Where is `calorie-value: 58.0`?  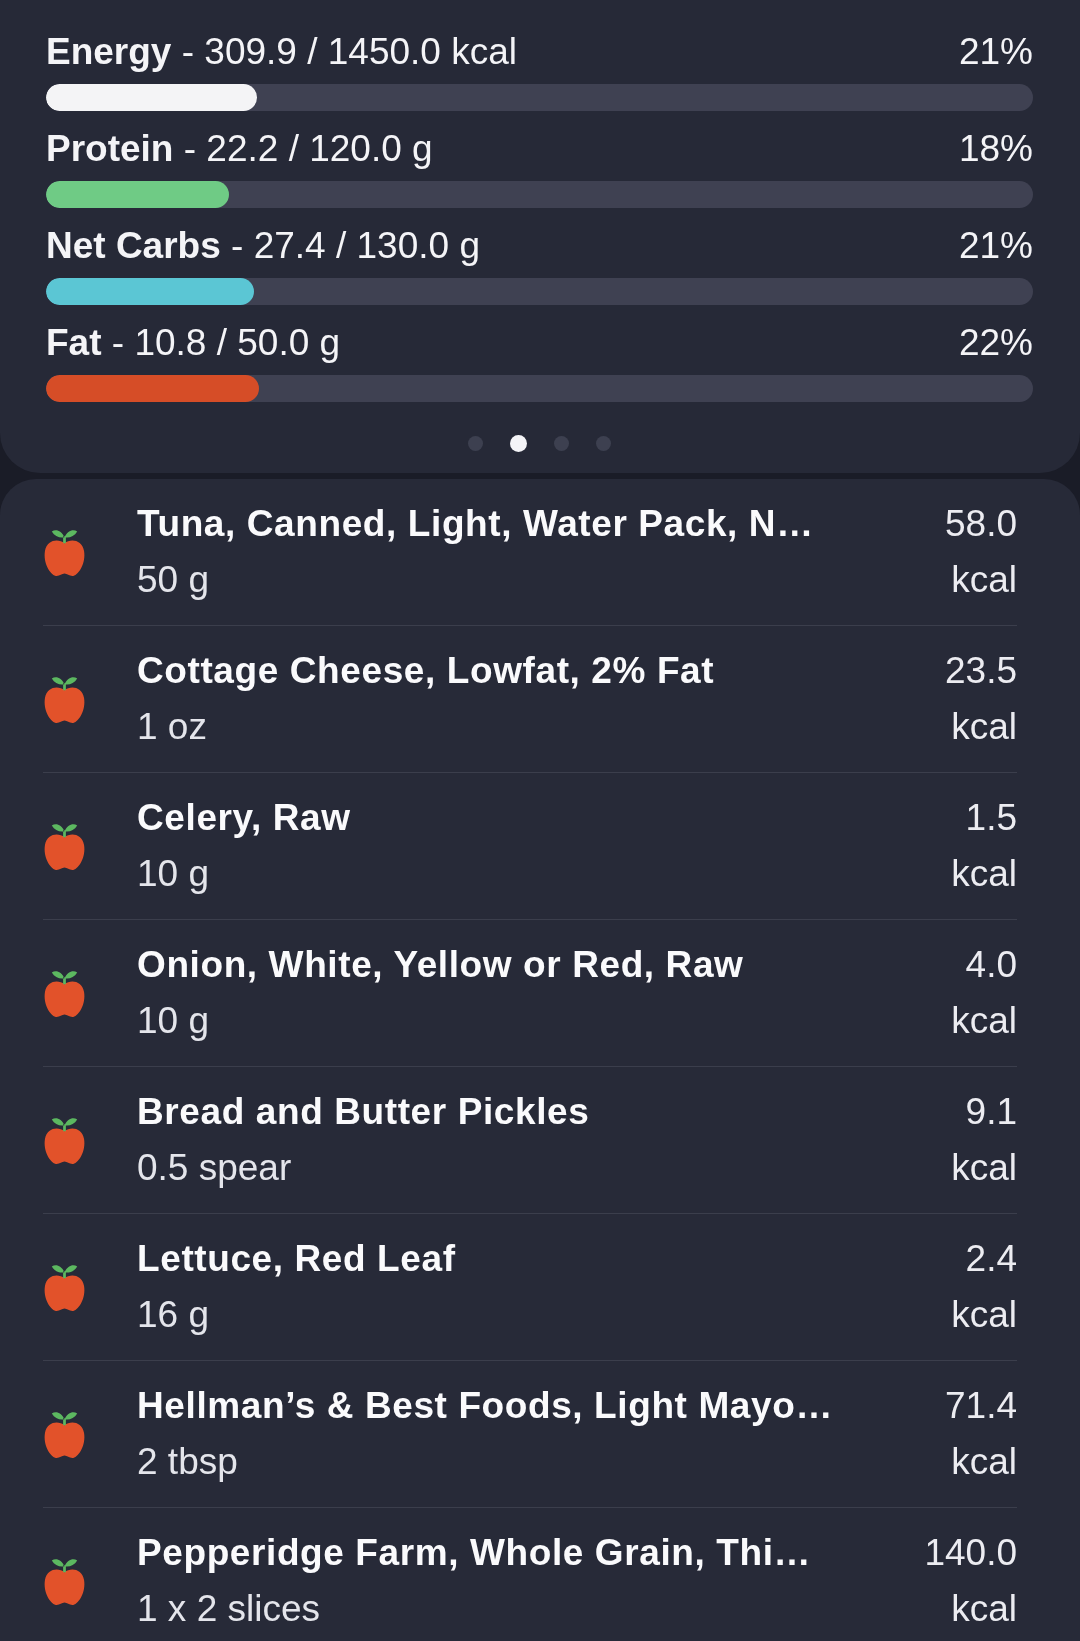 calorie-value: 58.0 is located at coordinates (981, 524).